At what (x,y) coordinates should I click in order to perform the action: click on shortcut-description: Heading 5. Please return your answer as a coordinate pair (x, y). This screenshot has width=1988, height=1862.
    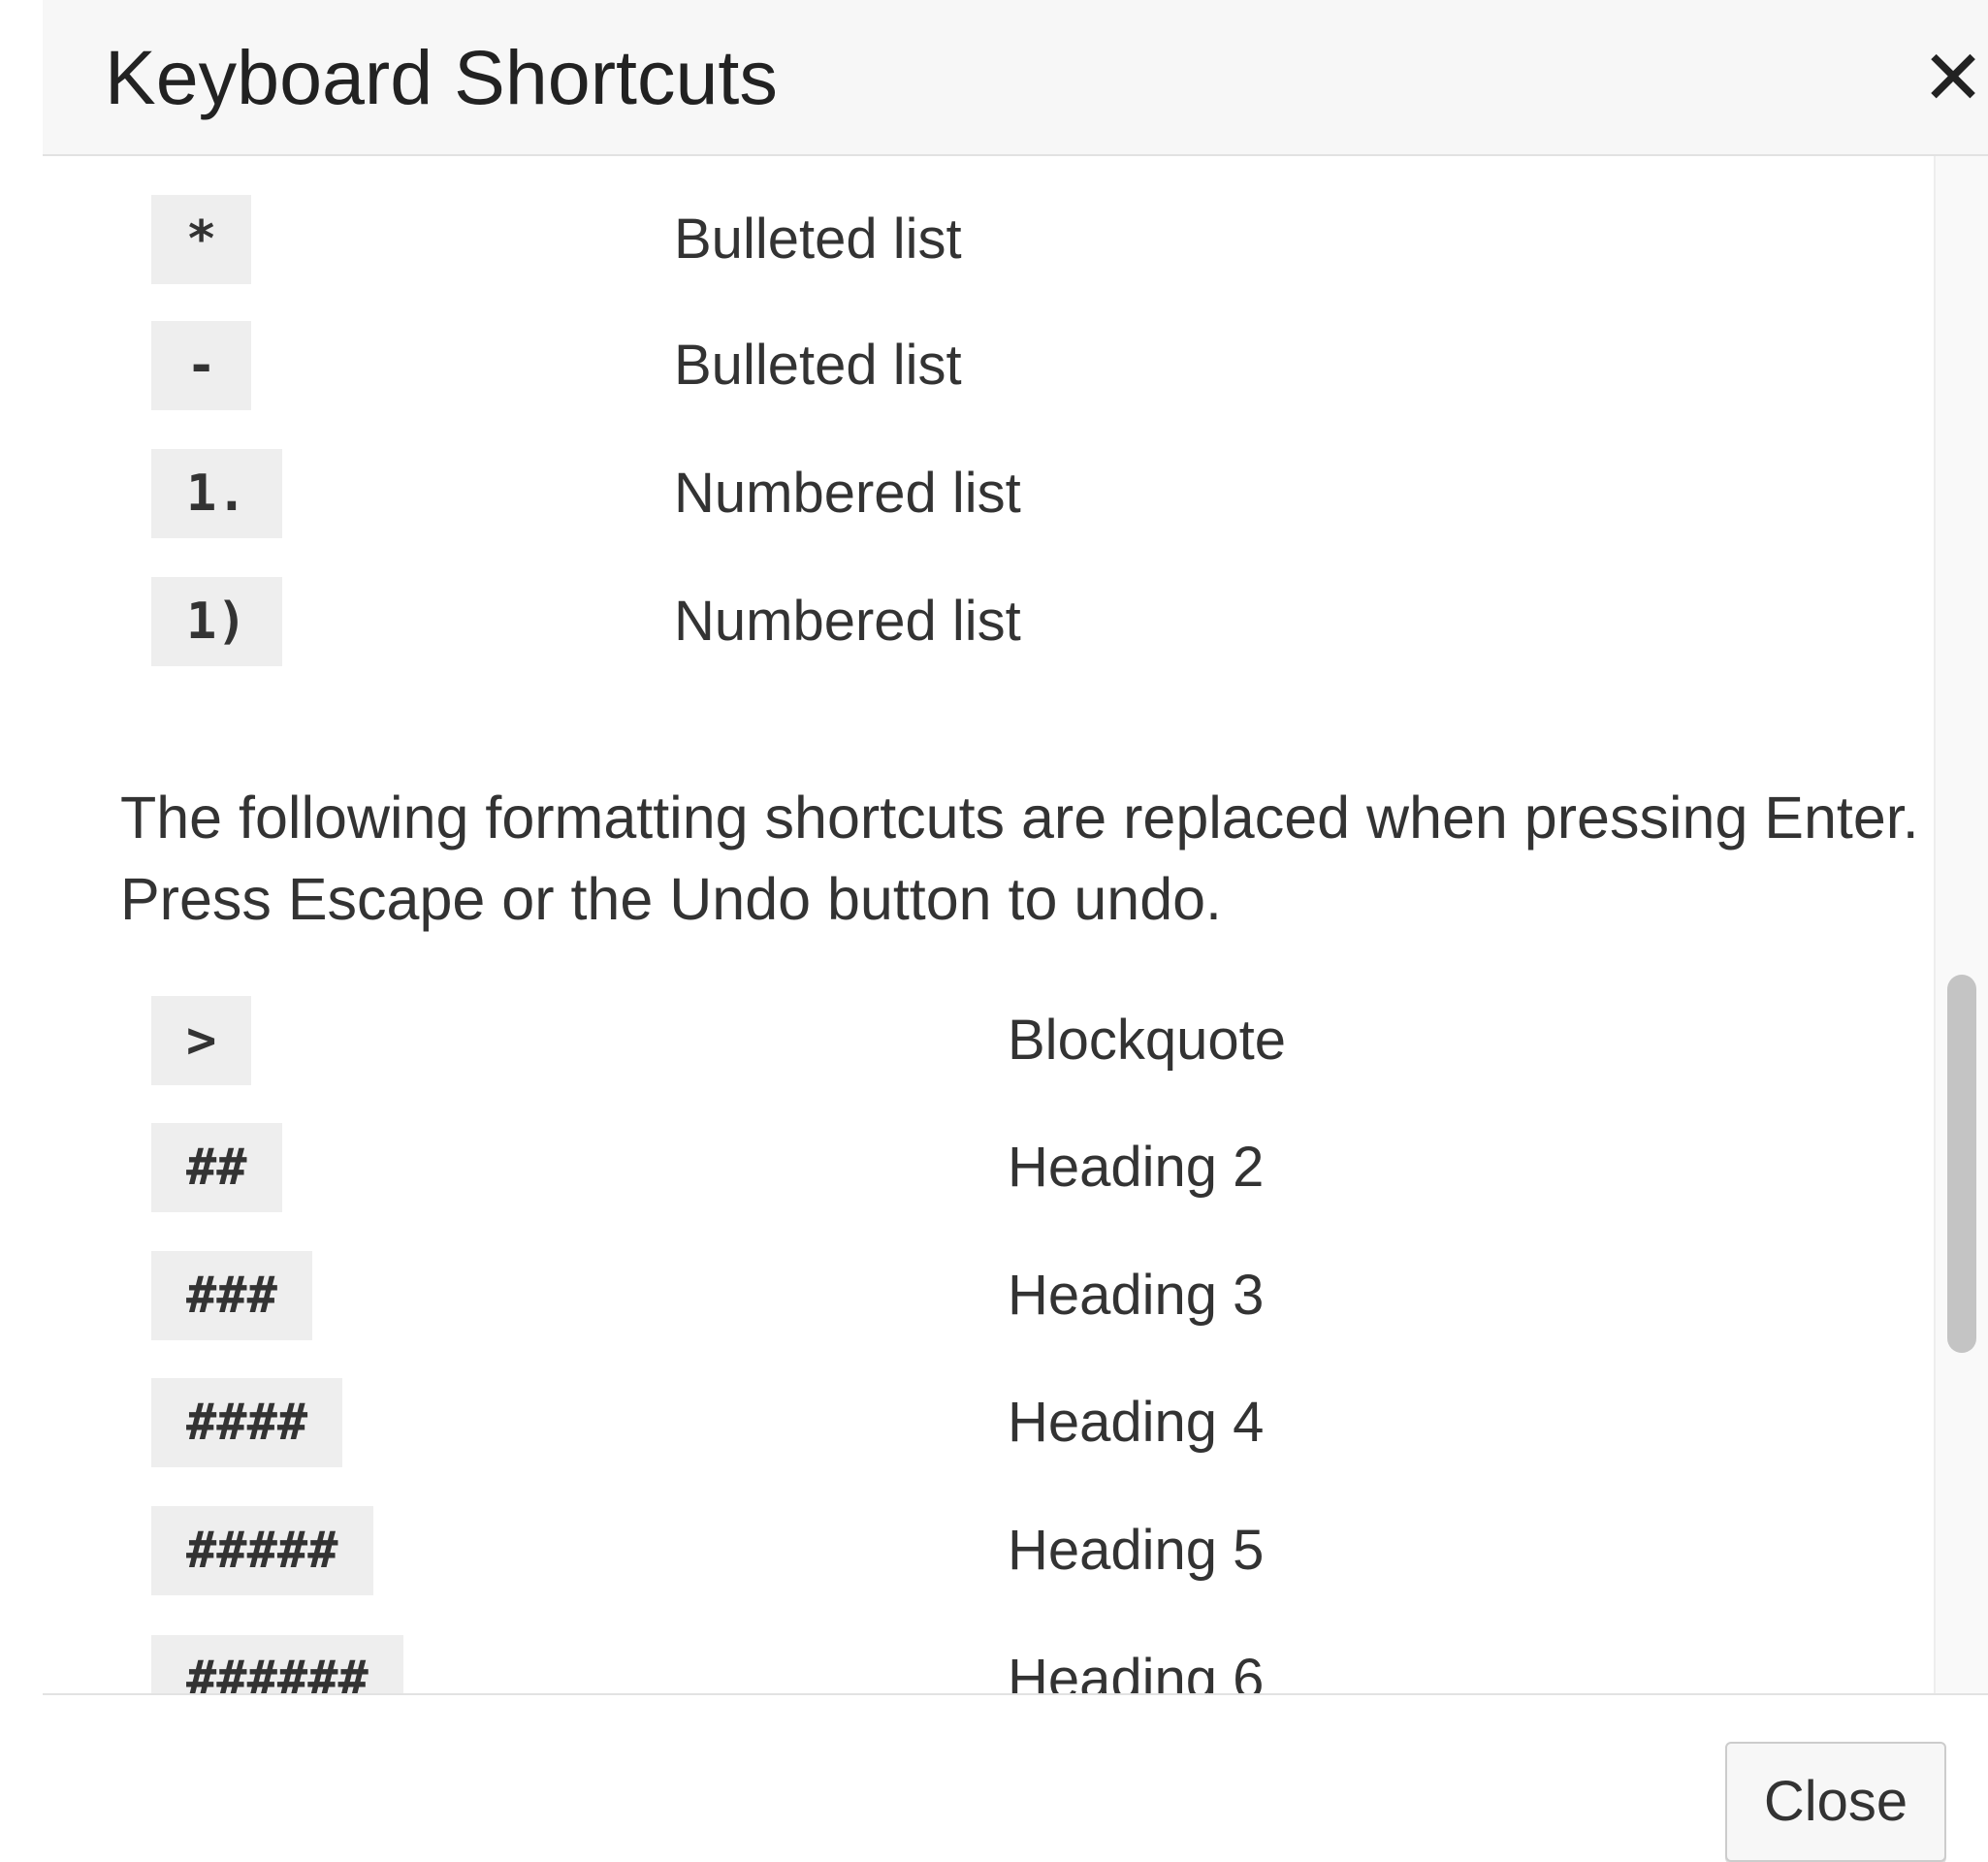
    Looking at the image, I should click on (1136, 1550).